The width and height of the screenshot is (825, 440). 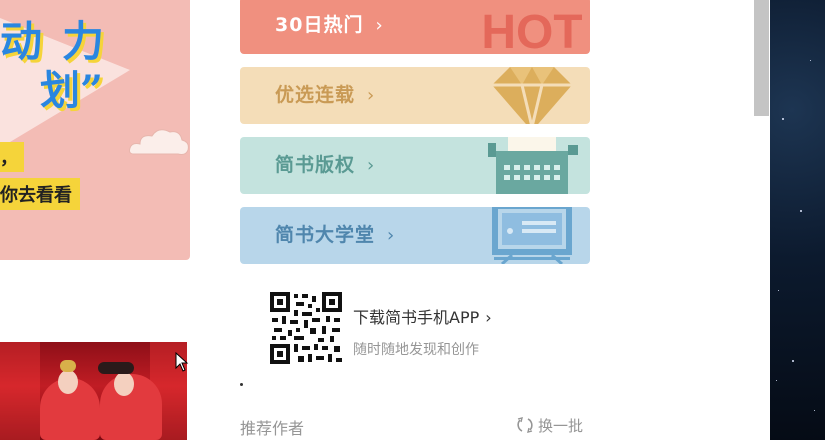 What do you see at coordinates (335, 235) in the screenshot?
I see `university-label: 简书大学堂 ›` at bounding box center [335, 235].